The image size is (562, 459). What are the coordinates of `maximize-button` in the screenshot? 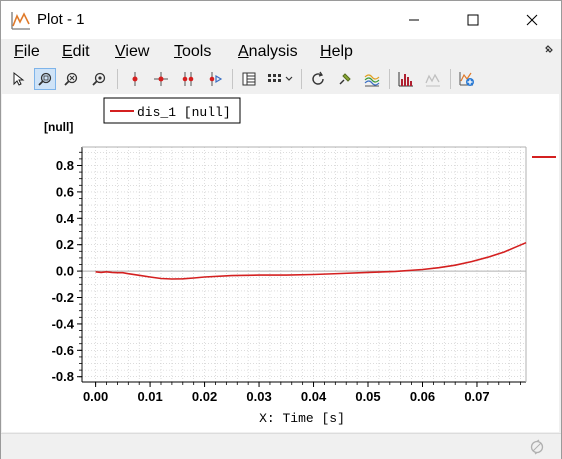 It's located at (473, 20).